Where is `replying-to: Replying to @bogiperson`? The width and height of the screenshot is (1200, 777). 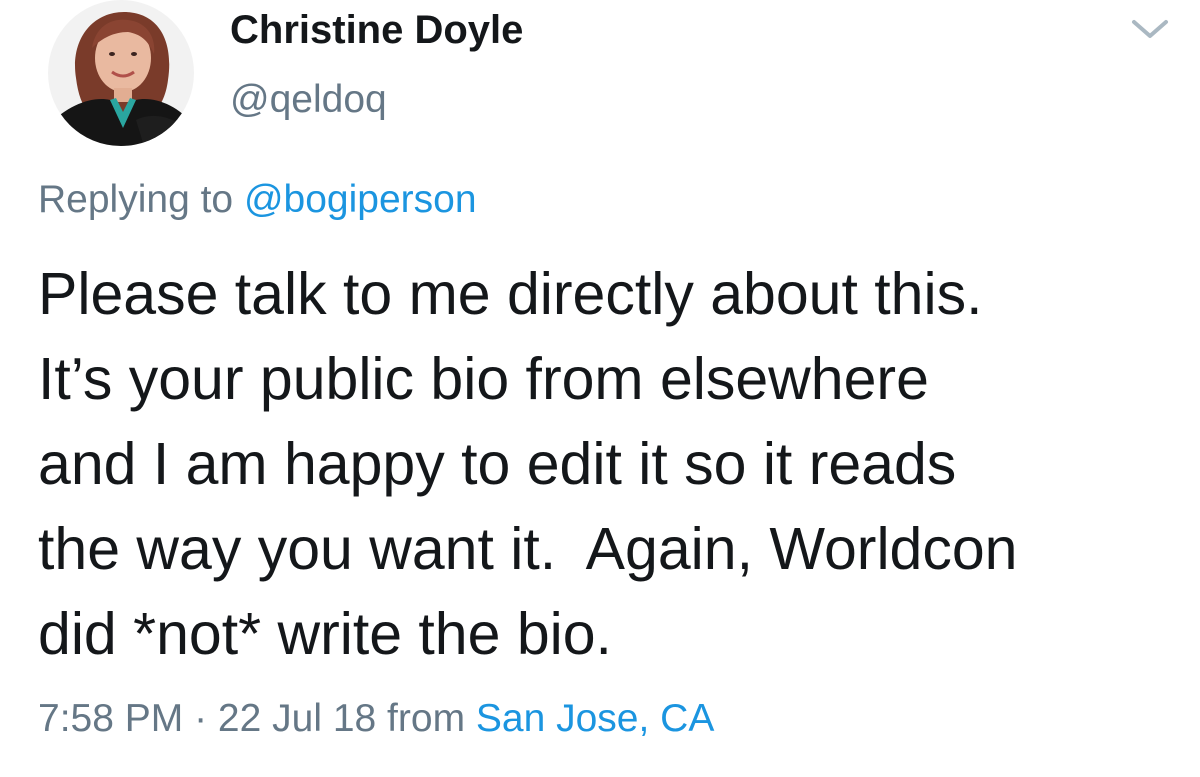 replying-to: Replying to @bogiperson is located at coordinates (257, 200).